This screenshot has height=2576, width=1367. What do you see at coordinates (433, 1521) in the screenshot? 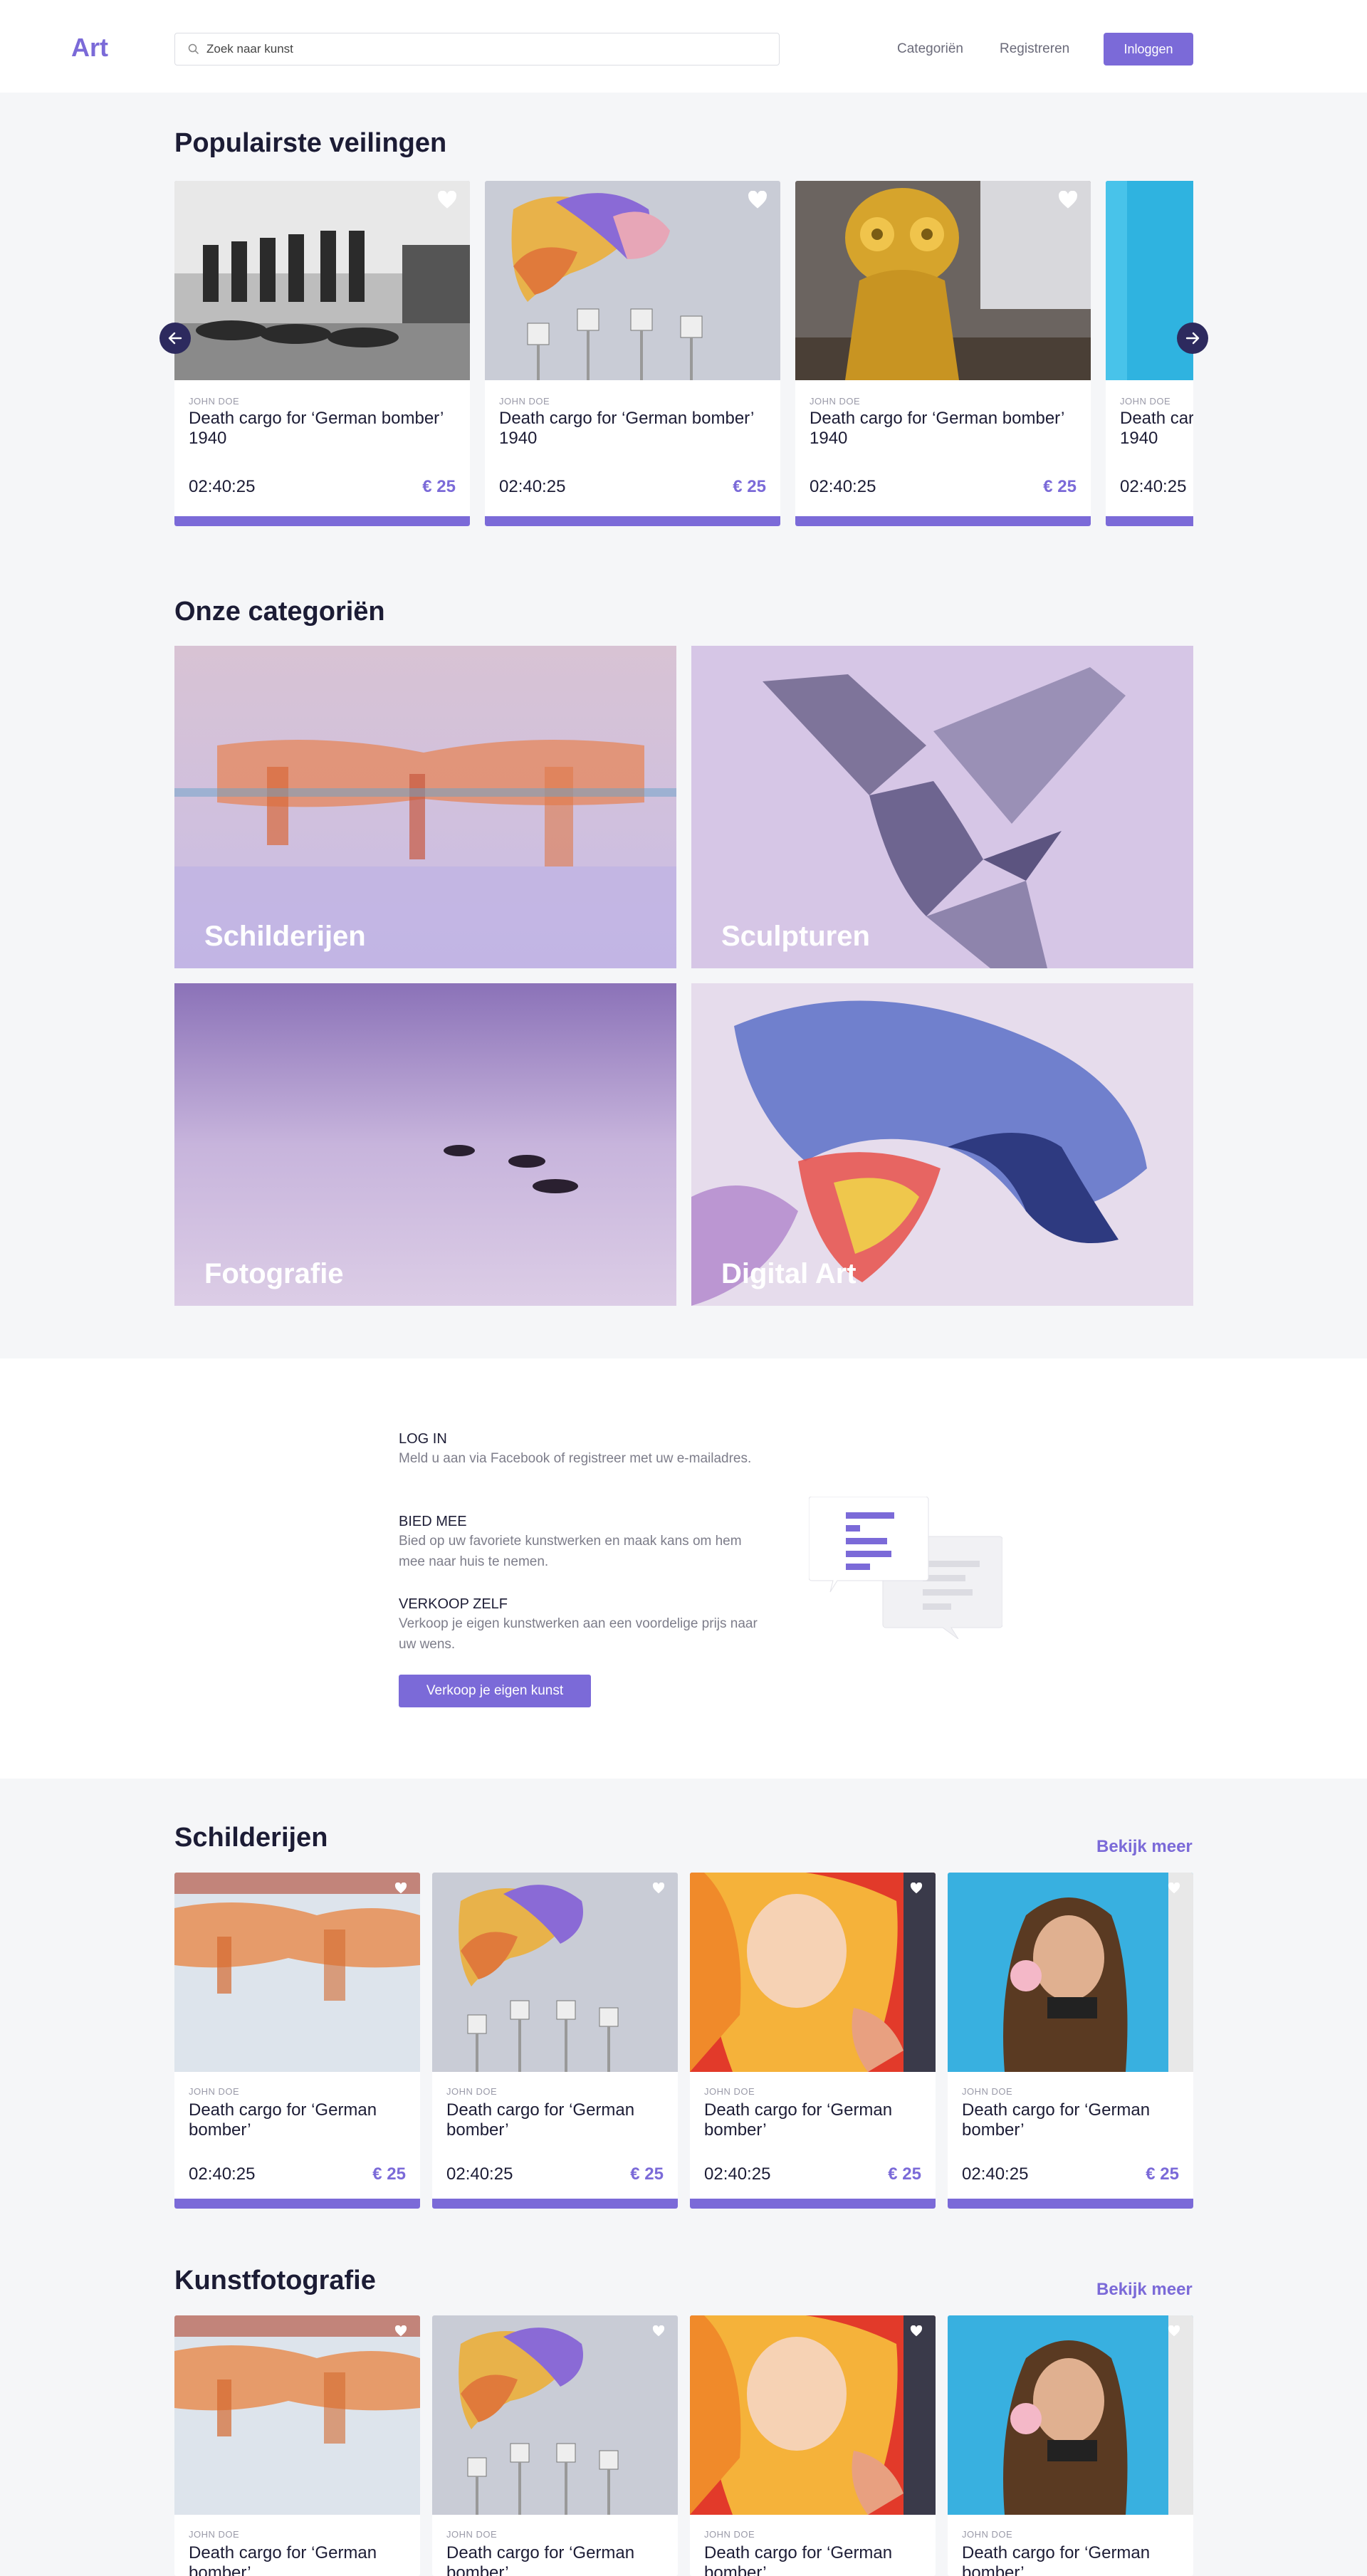
I see `step-title: BIED MEE` at bounding box center [433, 1521].